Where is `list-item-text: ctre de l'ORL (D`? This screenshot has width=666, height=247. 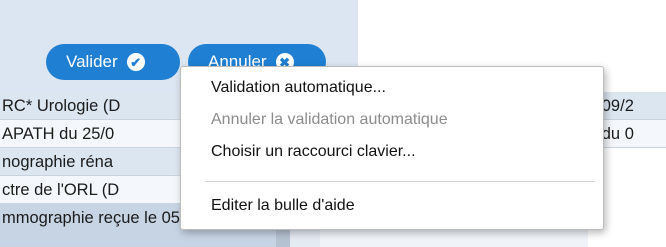
list-item-text: ctre de l'ORL (D is located at coordinates (61, 190).